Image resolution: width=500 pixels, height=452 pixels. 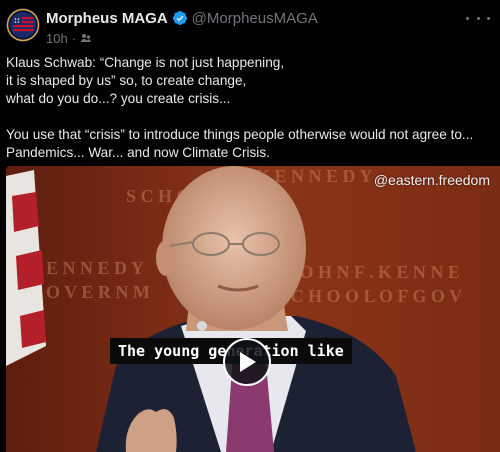 What do you see at coordinates (268, 38) in the screenshot?
I see `meta-row: 10h ·` at bounding box center [268, 38].